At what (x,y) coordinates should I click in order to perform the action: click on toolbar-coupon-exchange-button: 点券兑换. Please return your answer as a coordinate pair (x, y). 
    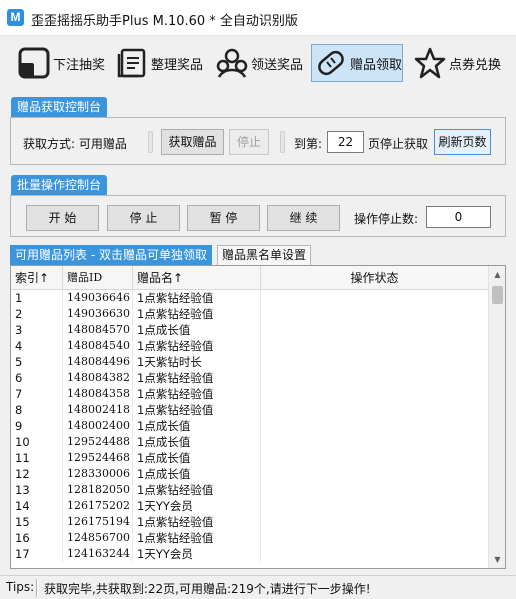
    Looking at the image, I should click on (456, 63).